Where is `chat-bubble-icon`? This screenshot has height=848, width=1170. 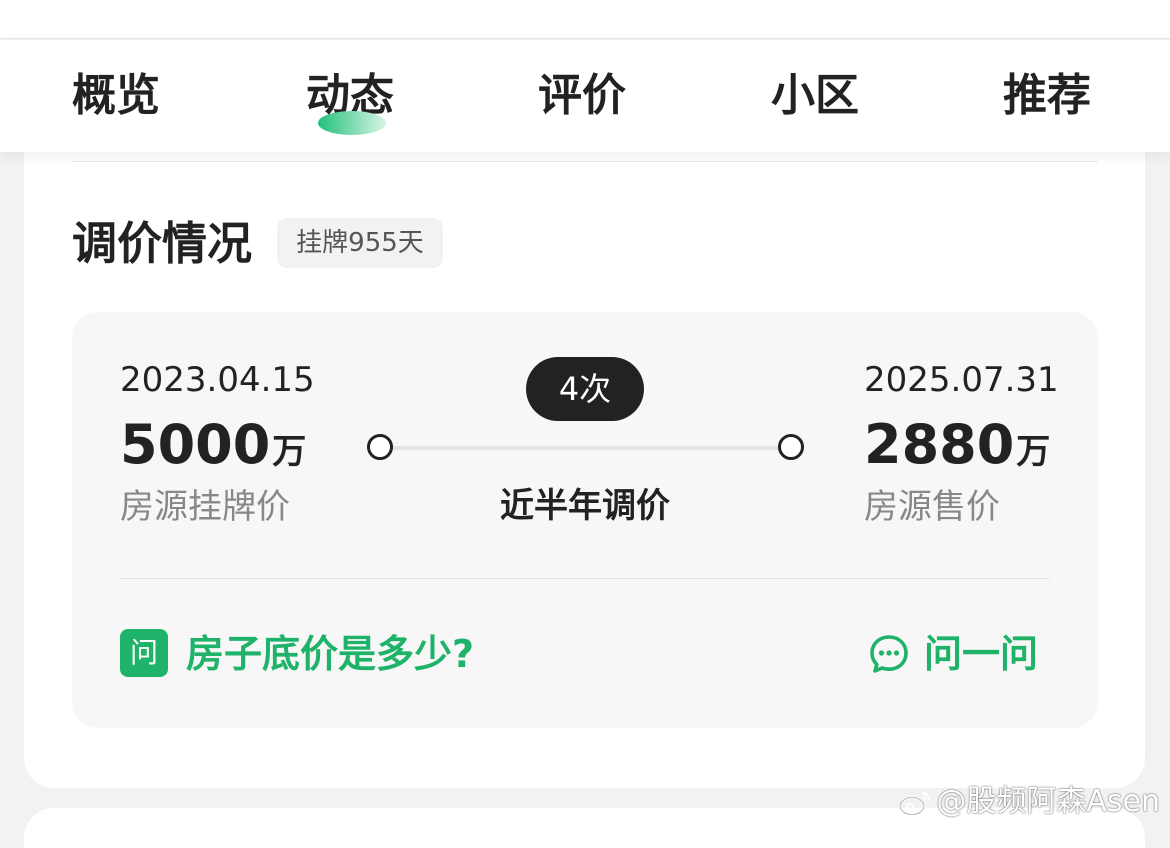 chat-bubble-icon is located at coordinates (889, 654).